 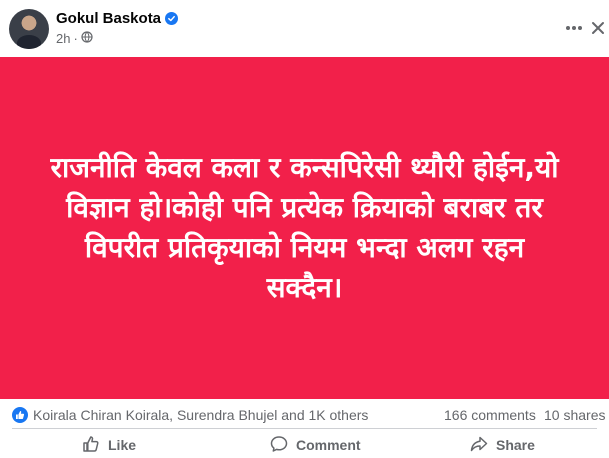 I want to click on share-label: Share, so click(x=515, y=445).